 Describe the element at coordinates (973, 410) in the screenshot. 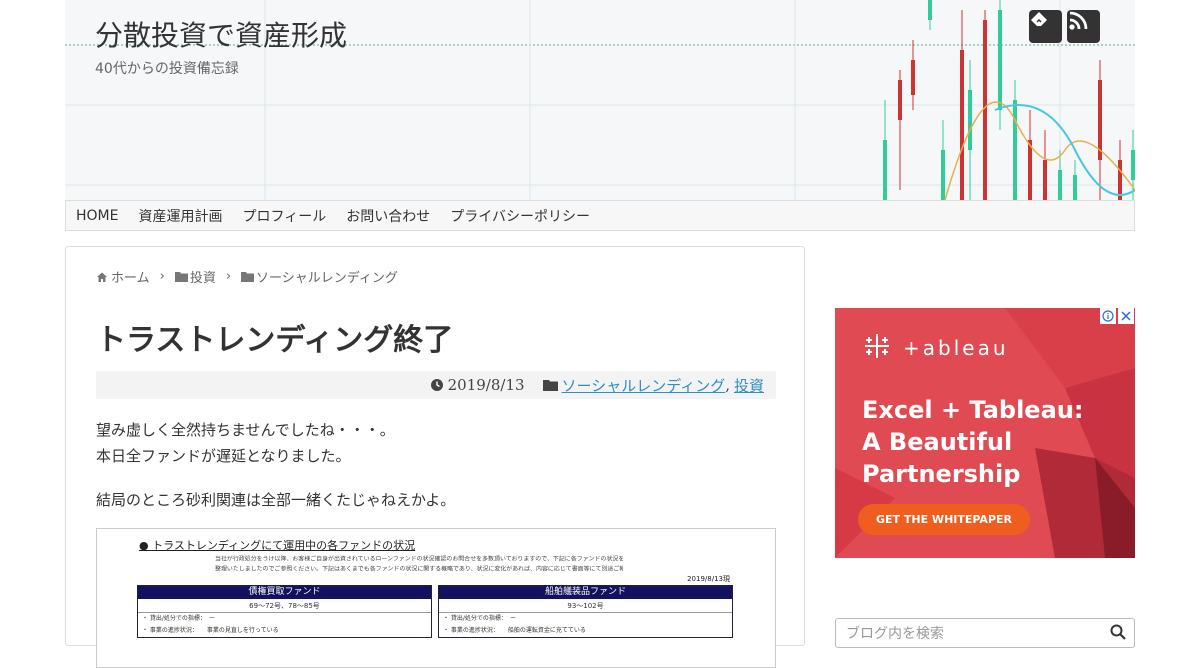

I see `ad-headline-line: Excel + Tableau:` at that location.